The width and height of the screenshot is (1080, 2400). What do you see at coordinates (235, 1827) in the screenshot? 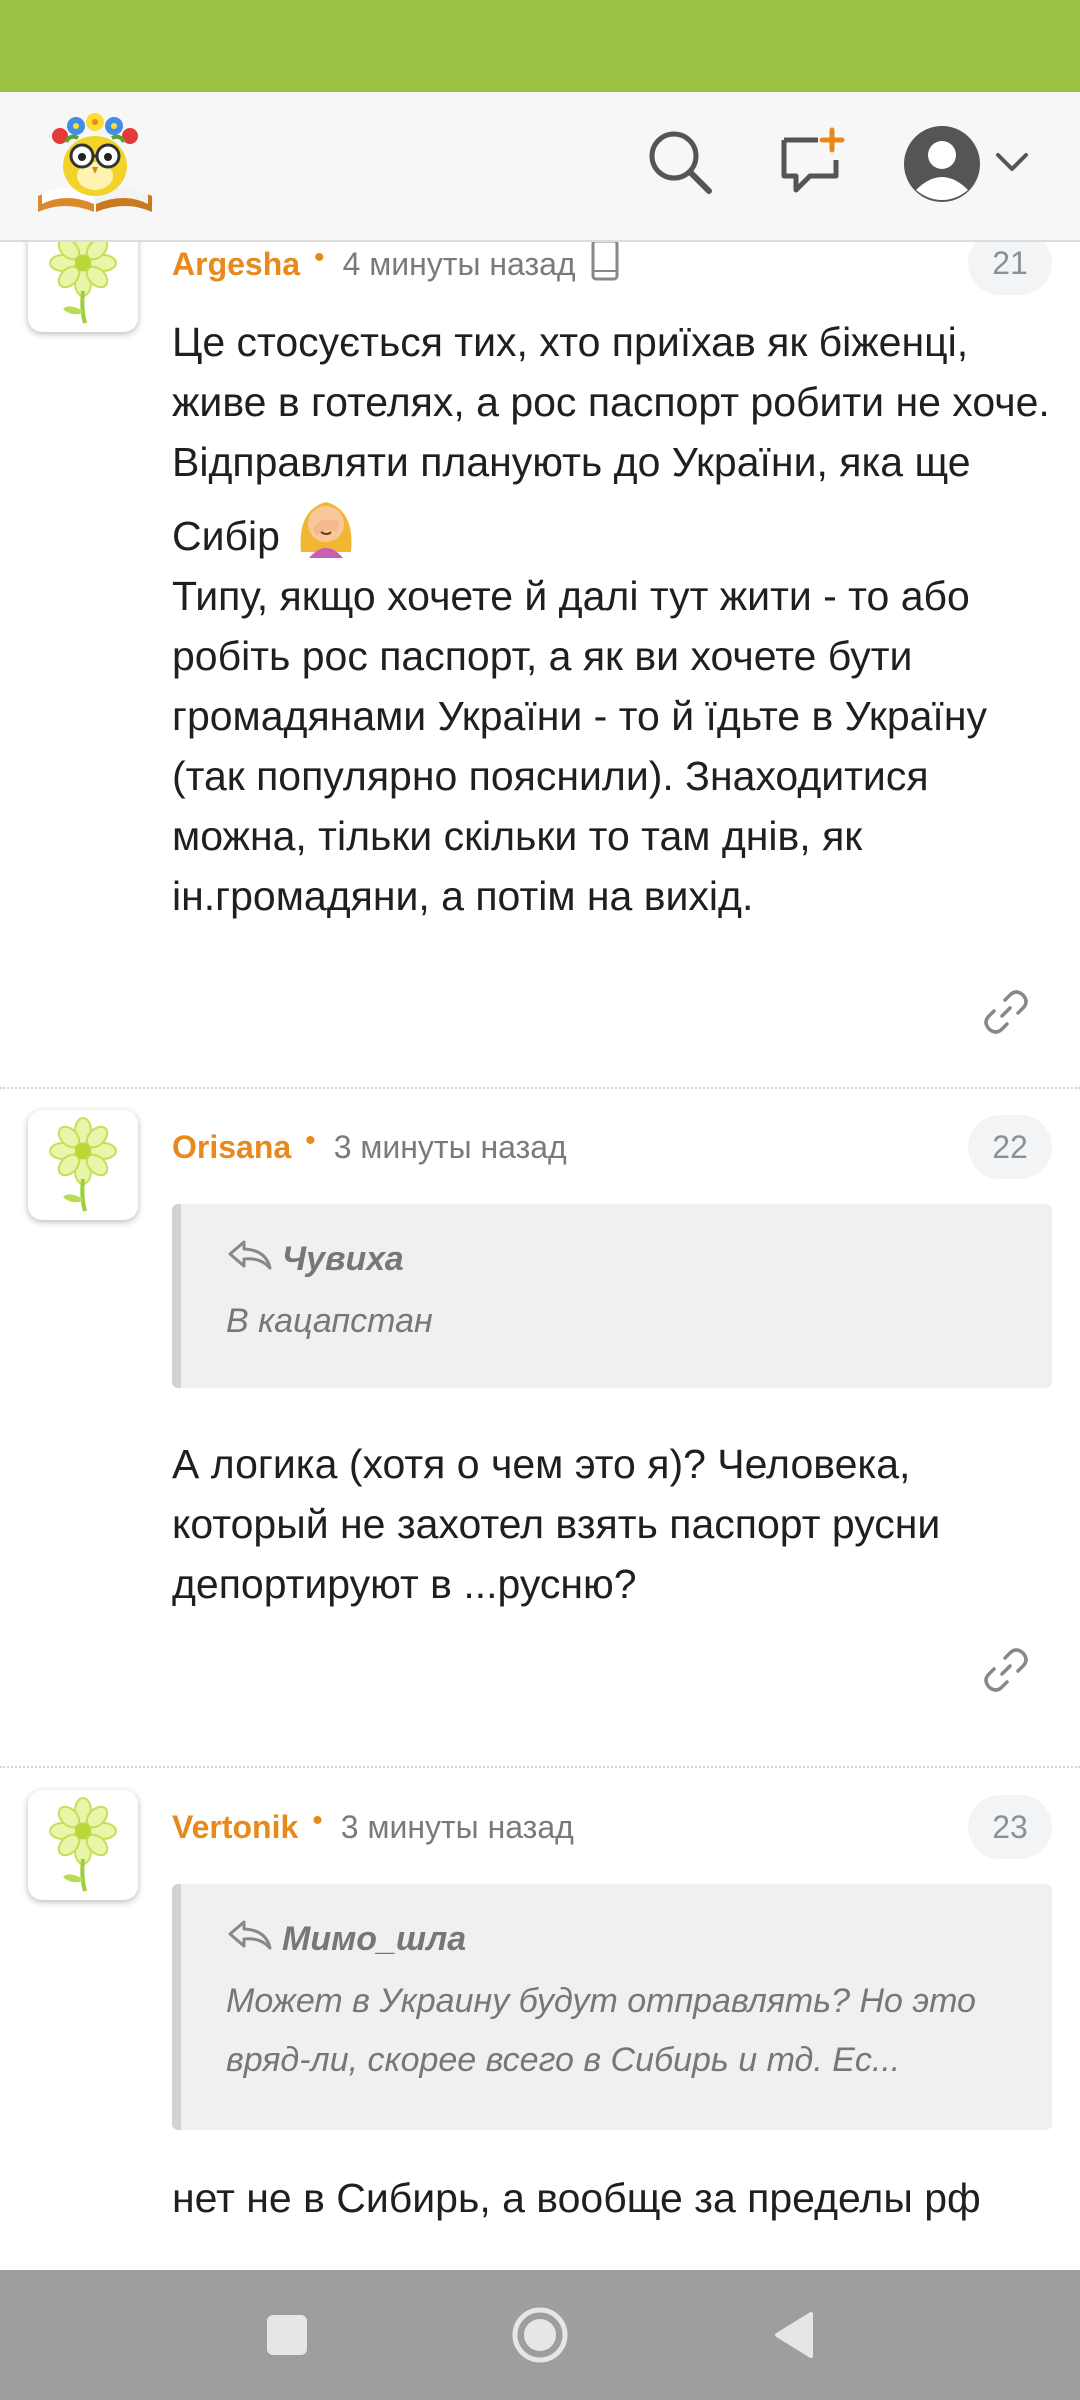
I see `comment-author: Vertonik` at bounding box center [235, 1827].